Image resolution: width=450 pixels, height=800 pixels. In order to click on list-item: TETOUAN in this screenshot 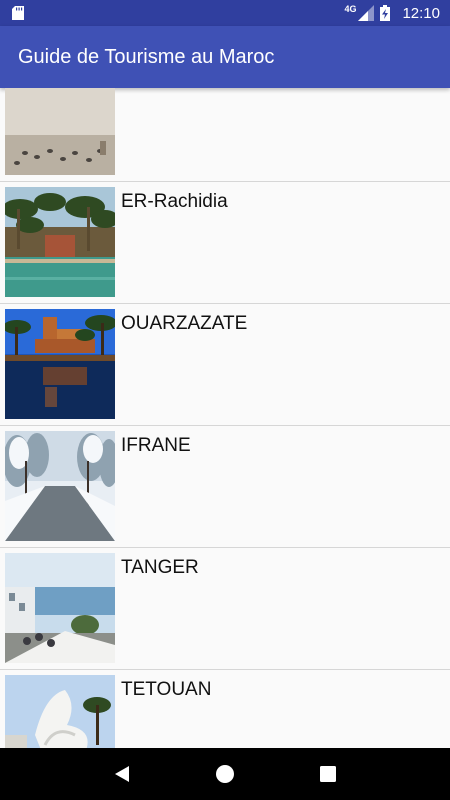, I will do `click(225, 709)`.